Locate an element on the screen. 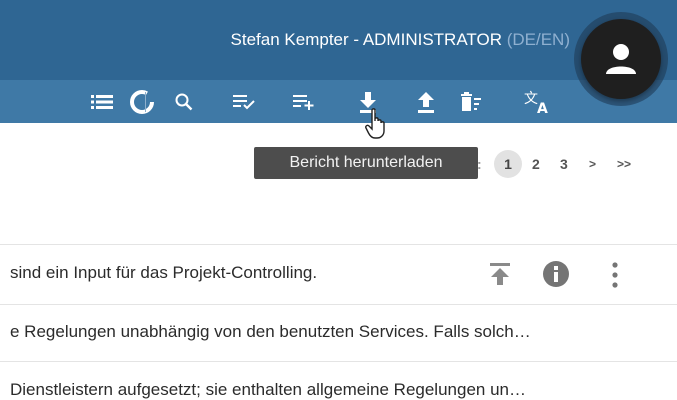 The height and width of the screenshot is (400, 677). search-icon is located at coordinates (184, 101).